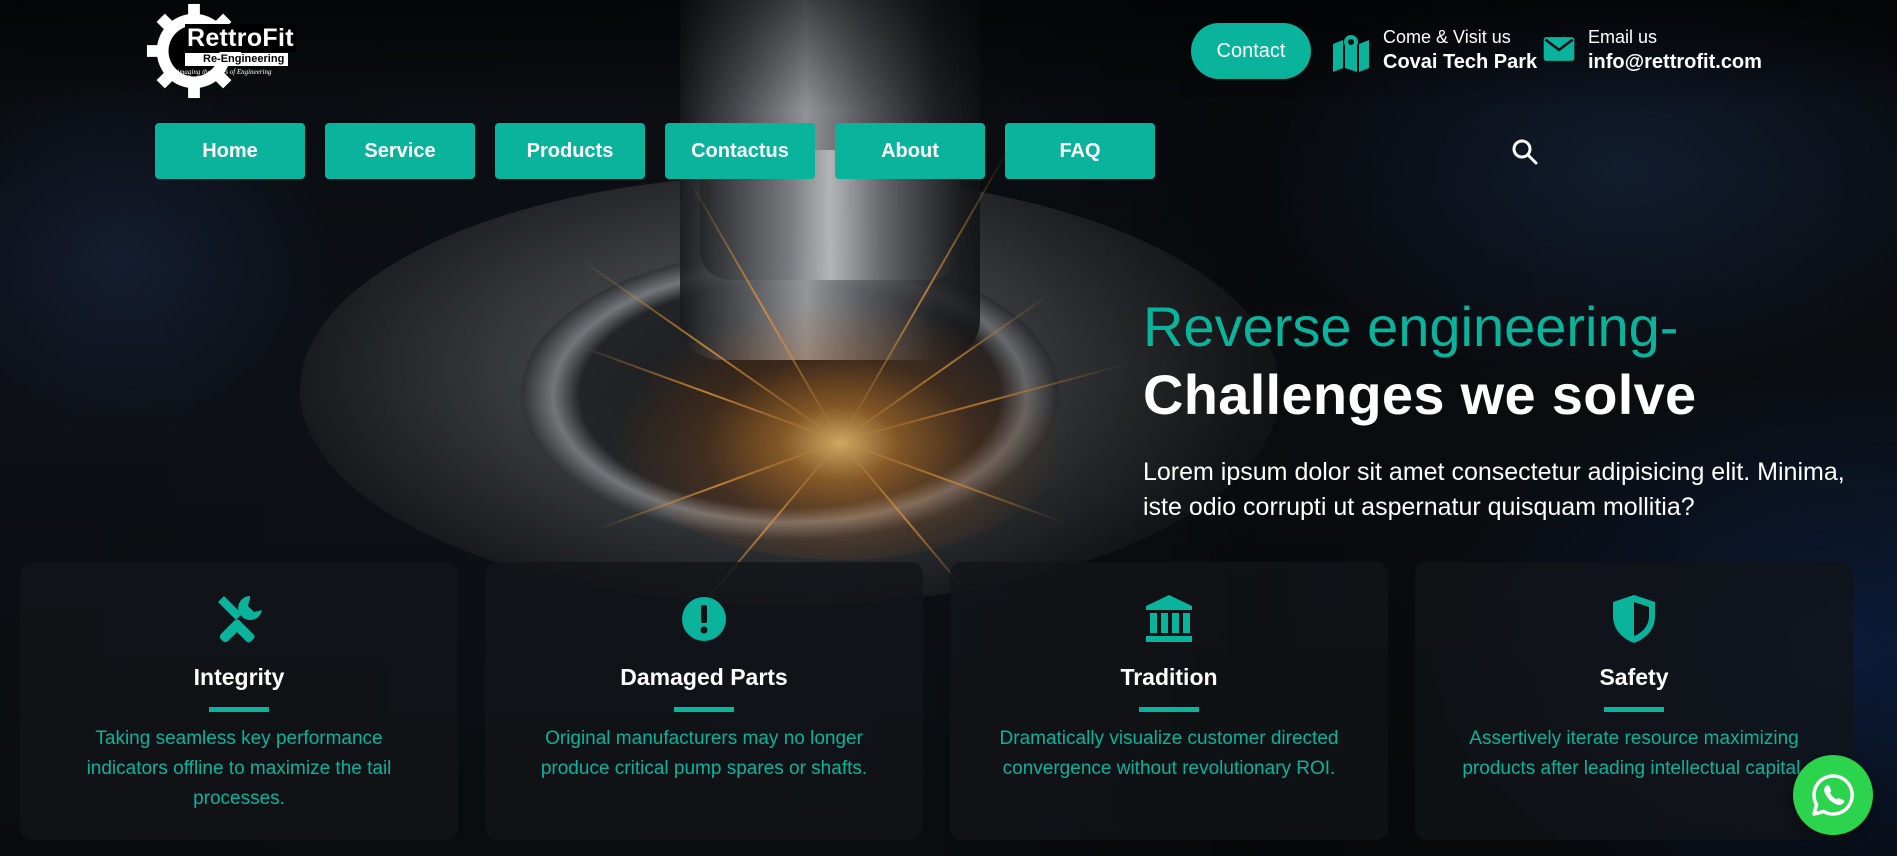  What do you see at coordinates (1447, 37) in the screenshot?
I see `visit-label: Come & Visit us` at bounding box center [1447, 37].